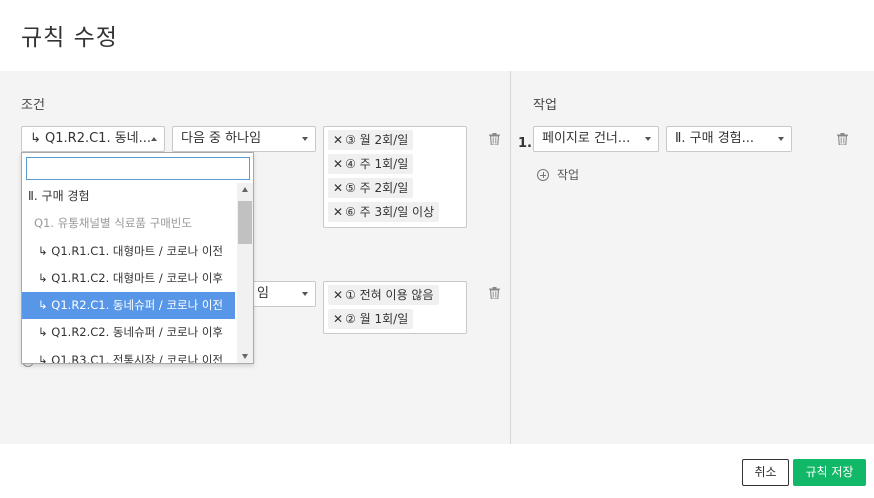 This screenshot has height=498, width=874. What do you see at coordinates (371, 188) in the screenshot?
I see `value-tag: ✕ ⑤ 주 2회/일` at bounding box center [371, 188].